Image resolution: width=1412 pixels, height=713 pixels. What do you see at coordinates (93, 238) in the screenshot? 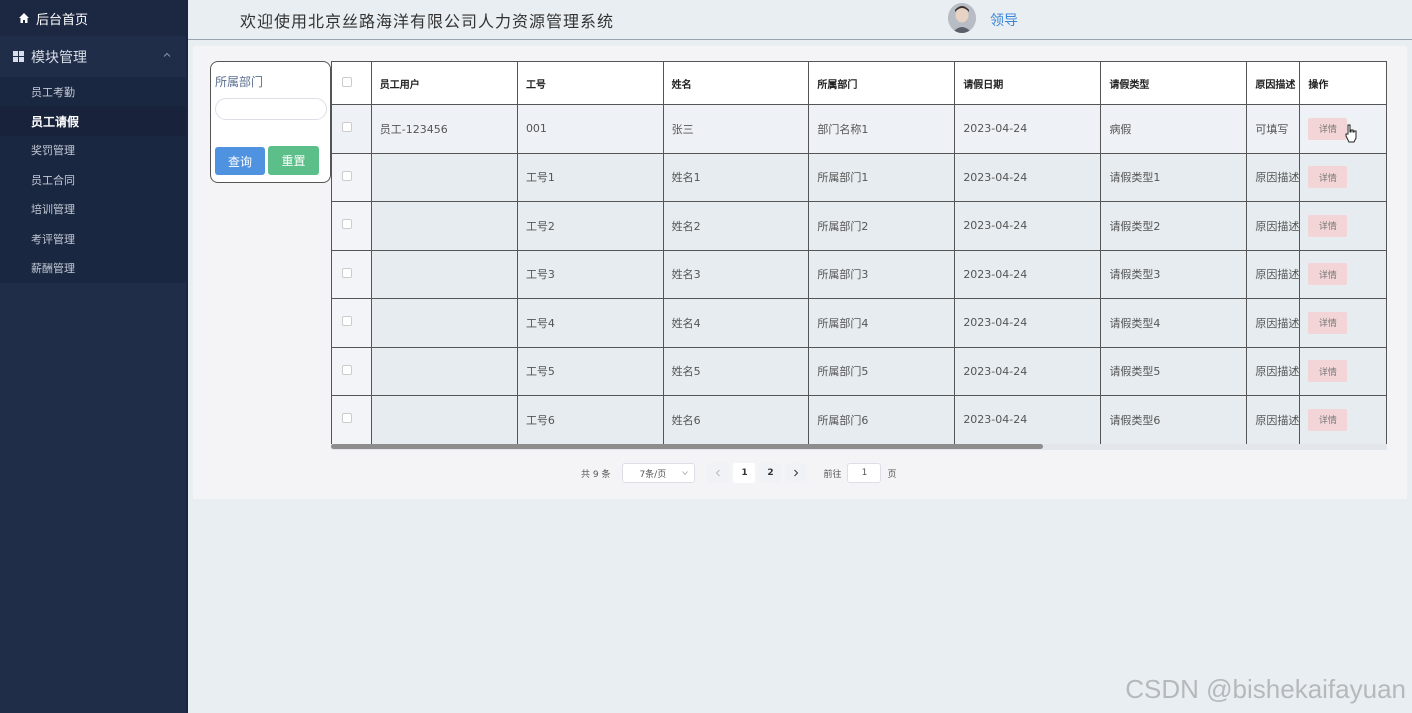
I see `sidebar-item: 考评管理` at bounding box center [93, 238].